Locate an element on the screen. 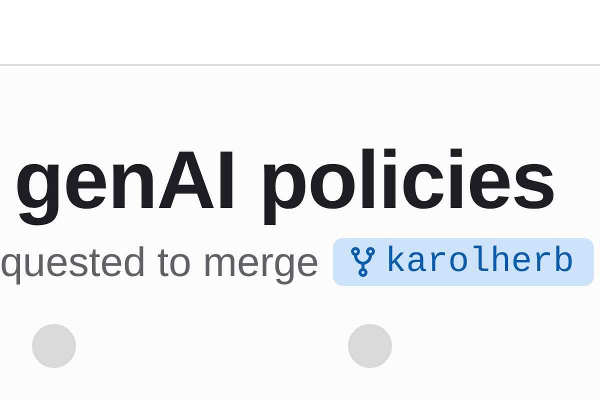 This screenshot has height=400, width=600. merge-description: quested to merge is located at coordinates (160, 262).